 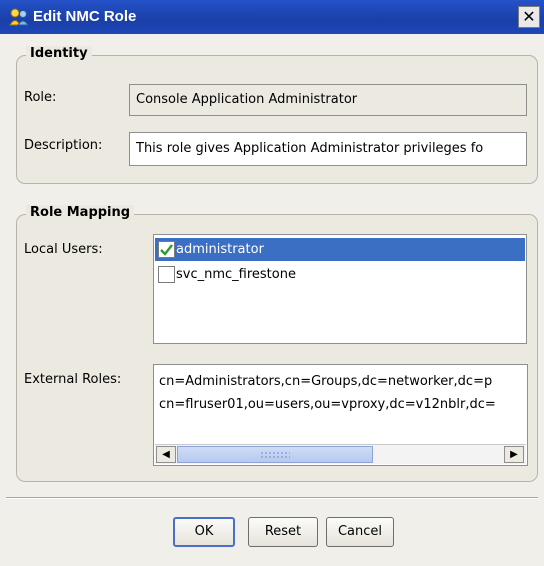 What do you see at coordinates (272, 17) in the screenshot?
I see `title-bar: Edit NMC Role ✕` at bounding box center [272, 17].